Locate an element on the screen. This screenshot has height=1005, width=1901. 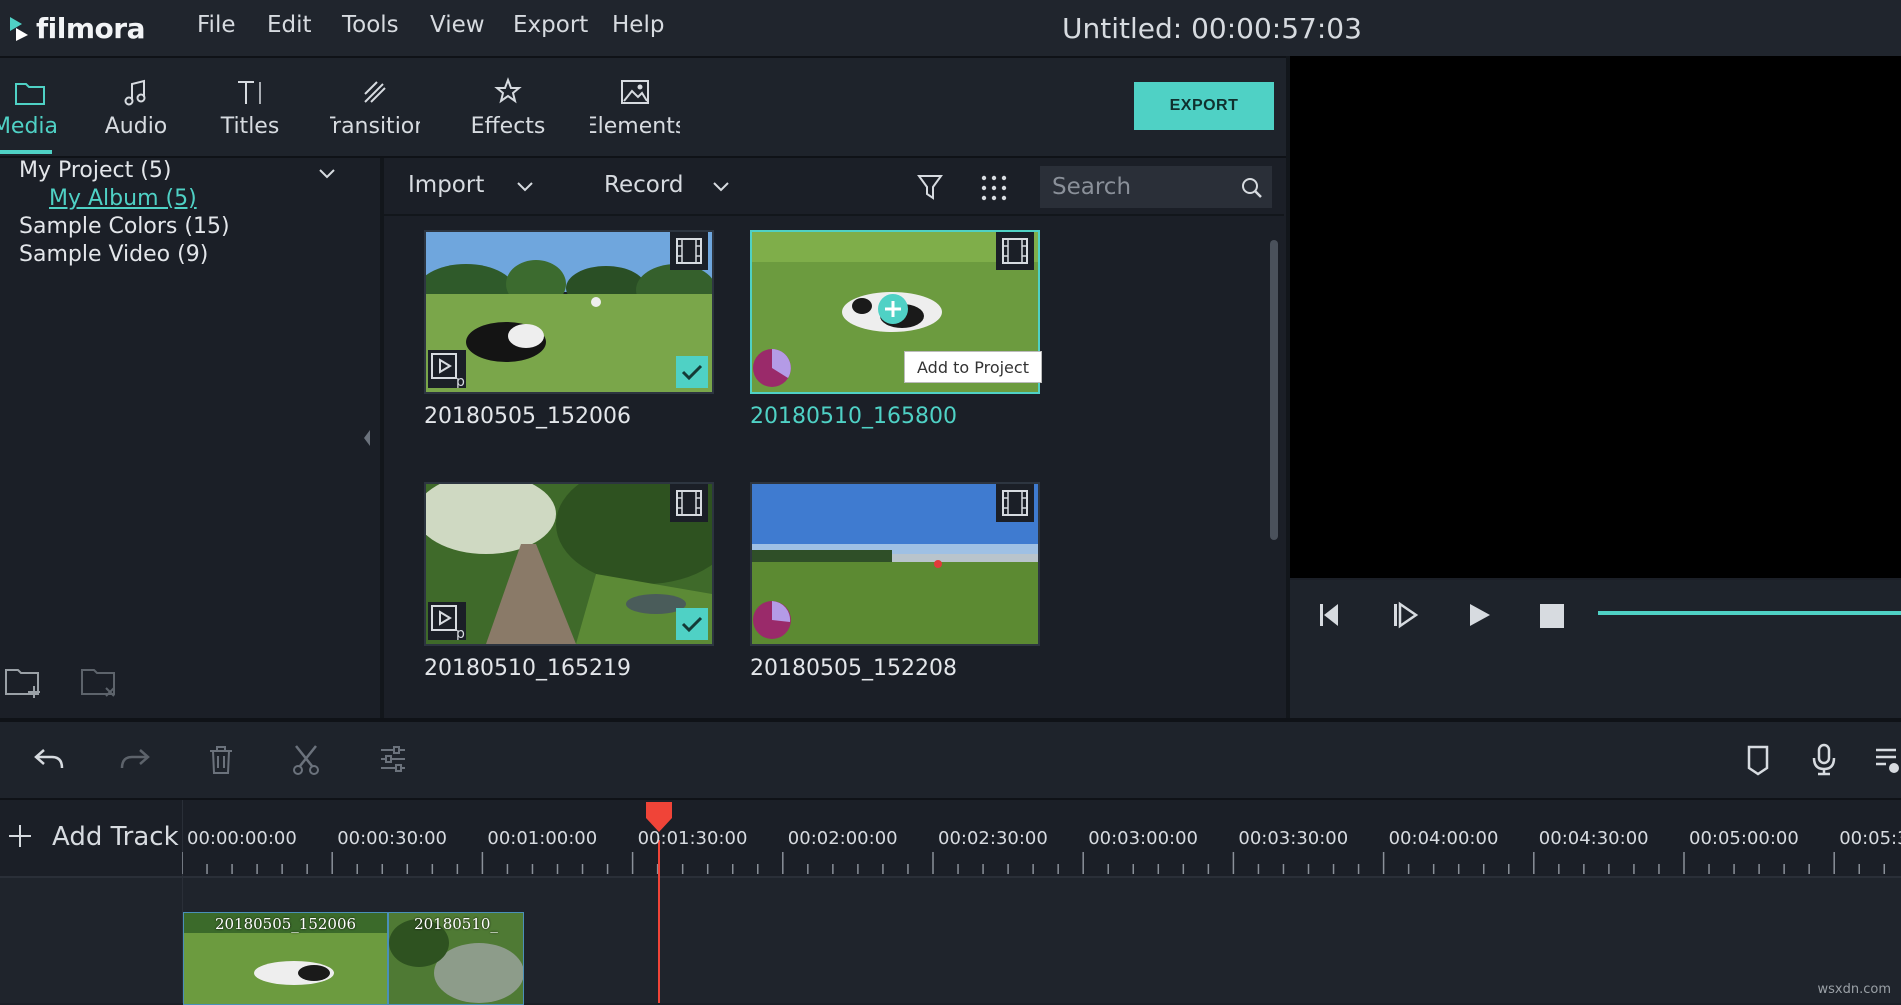
watermark: wsxdn.com is located at coordinates (1855, 989).